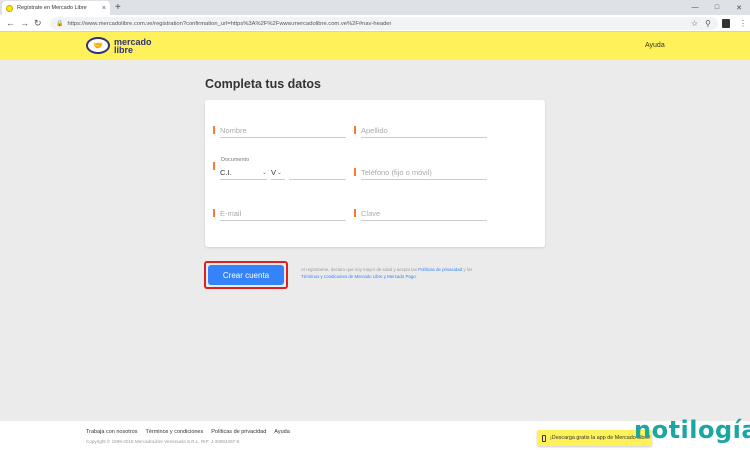 Image resolution: width=750 pixels, height=450 pixels. Describe the element at coordinates (240, 171) in the screenshot. I see `doc-type-select: C.I. ⌄` at that location.